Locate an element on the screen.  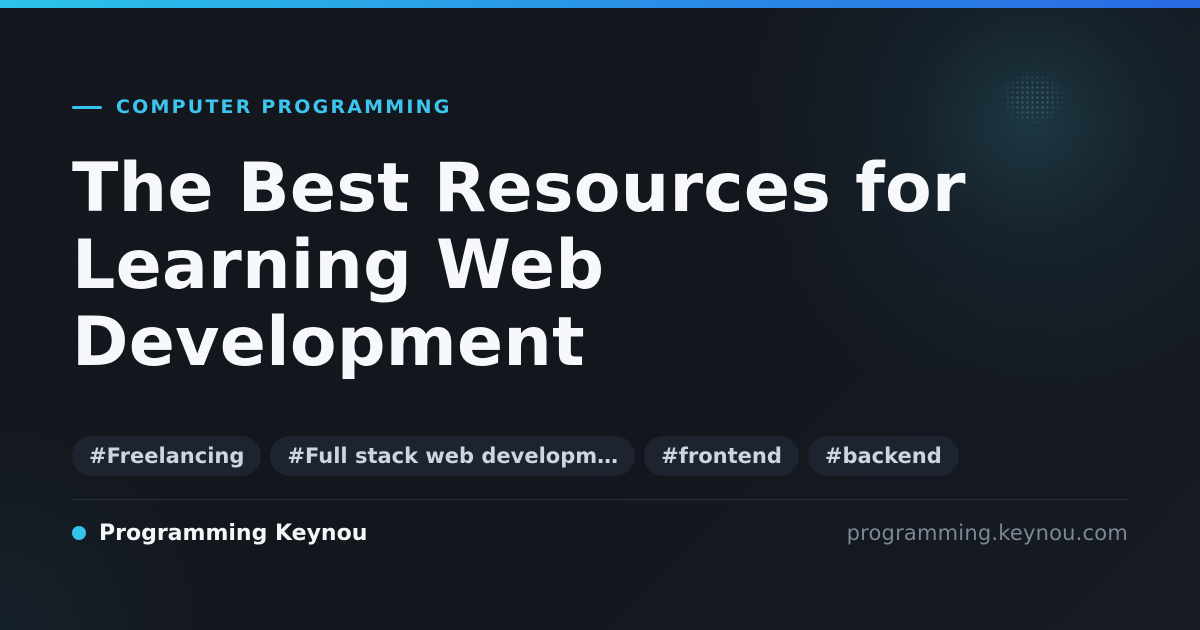
footer-divider is located at coordinates (600, 499).